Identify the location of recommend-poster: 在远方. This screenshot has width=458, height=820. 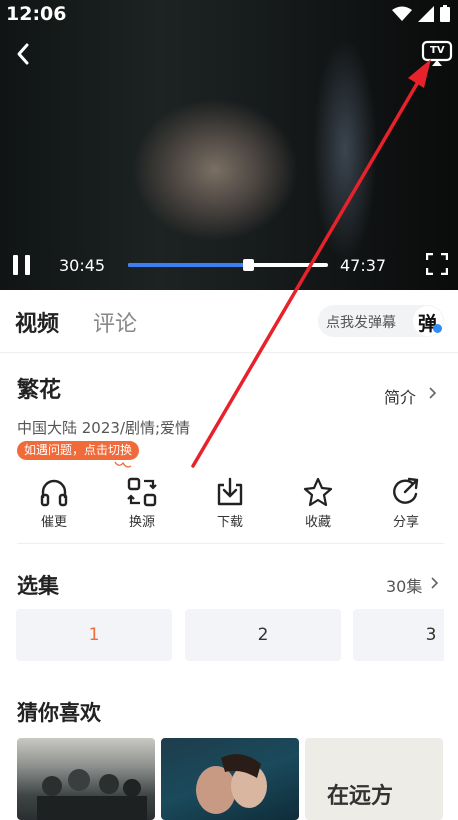
(374, 779).